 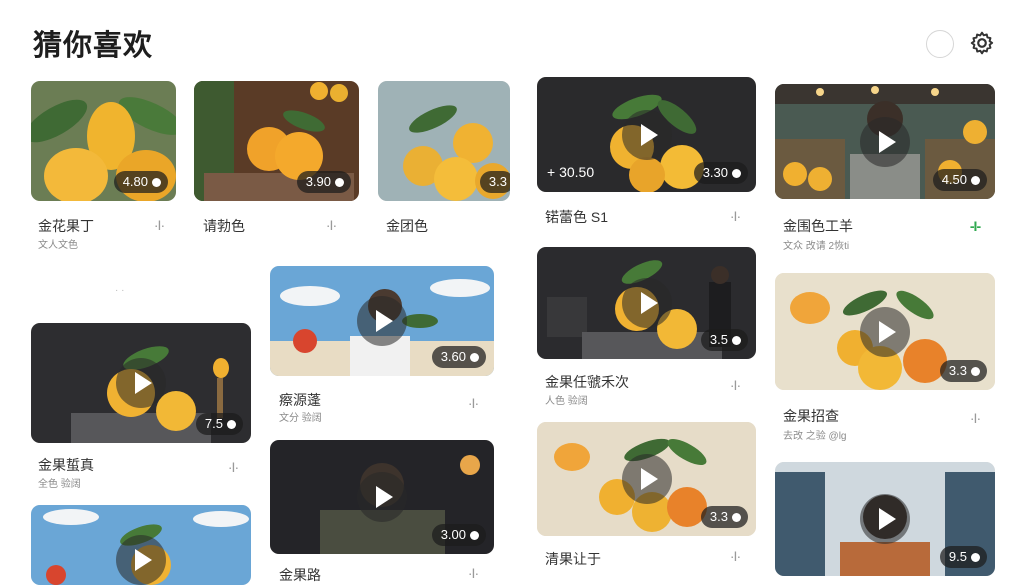 What do you see at coordinates (300, 575) in the screenshot?
I see `video-title: 金果路` at bounding box center [300, 575].